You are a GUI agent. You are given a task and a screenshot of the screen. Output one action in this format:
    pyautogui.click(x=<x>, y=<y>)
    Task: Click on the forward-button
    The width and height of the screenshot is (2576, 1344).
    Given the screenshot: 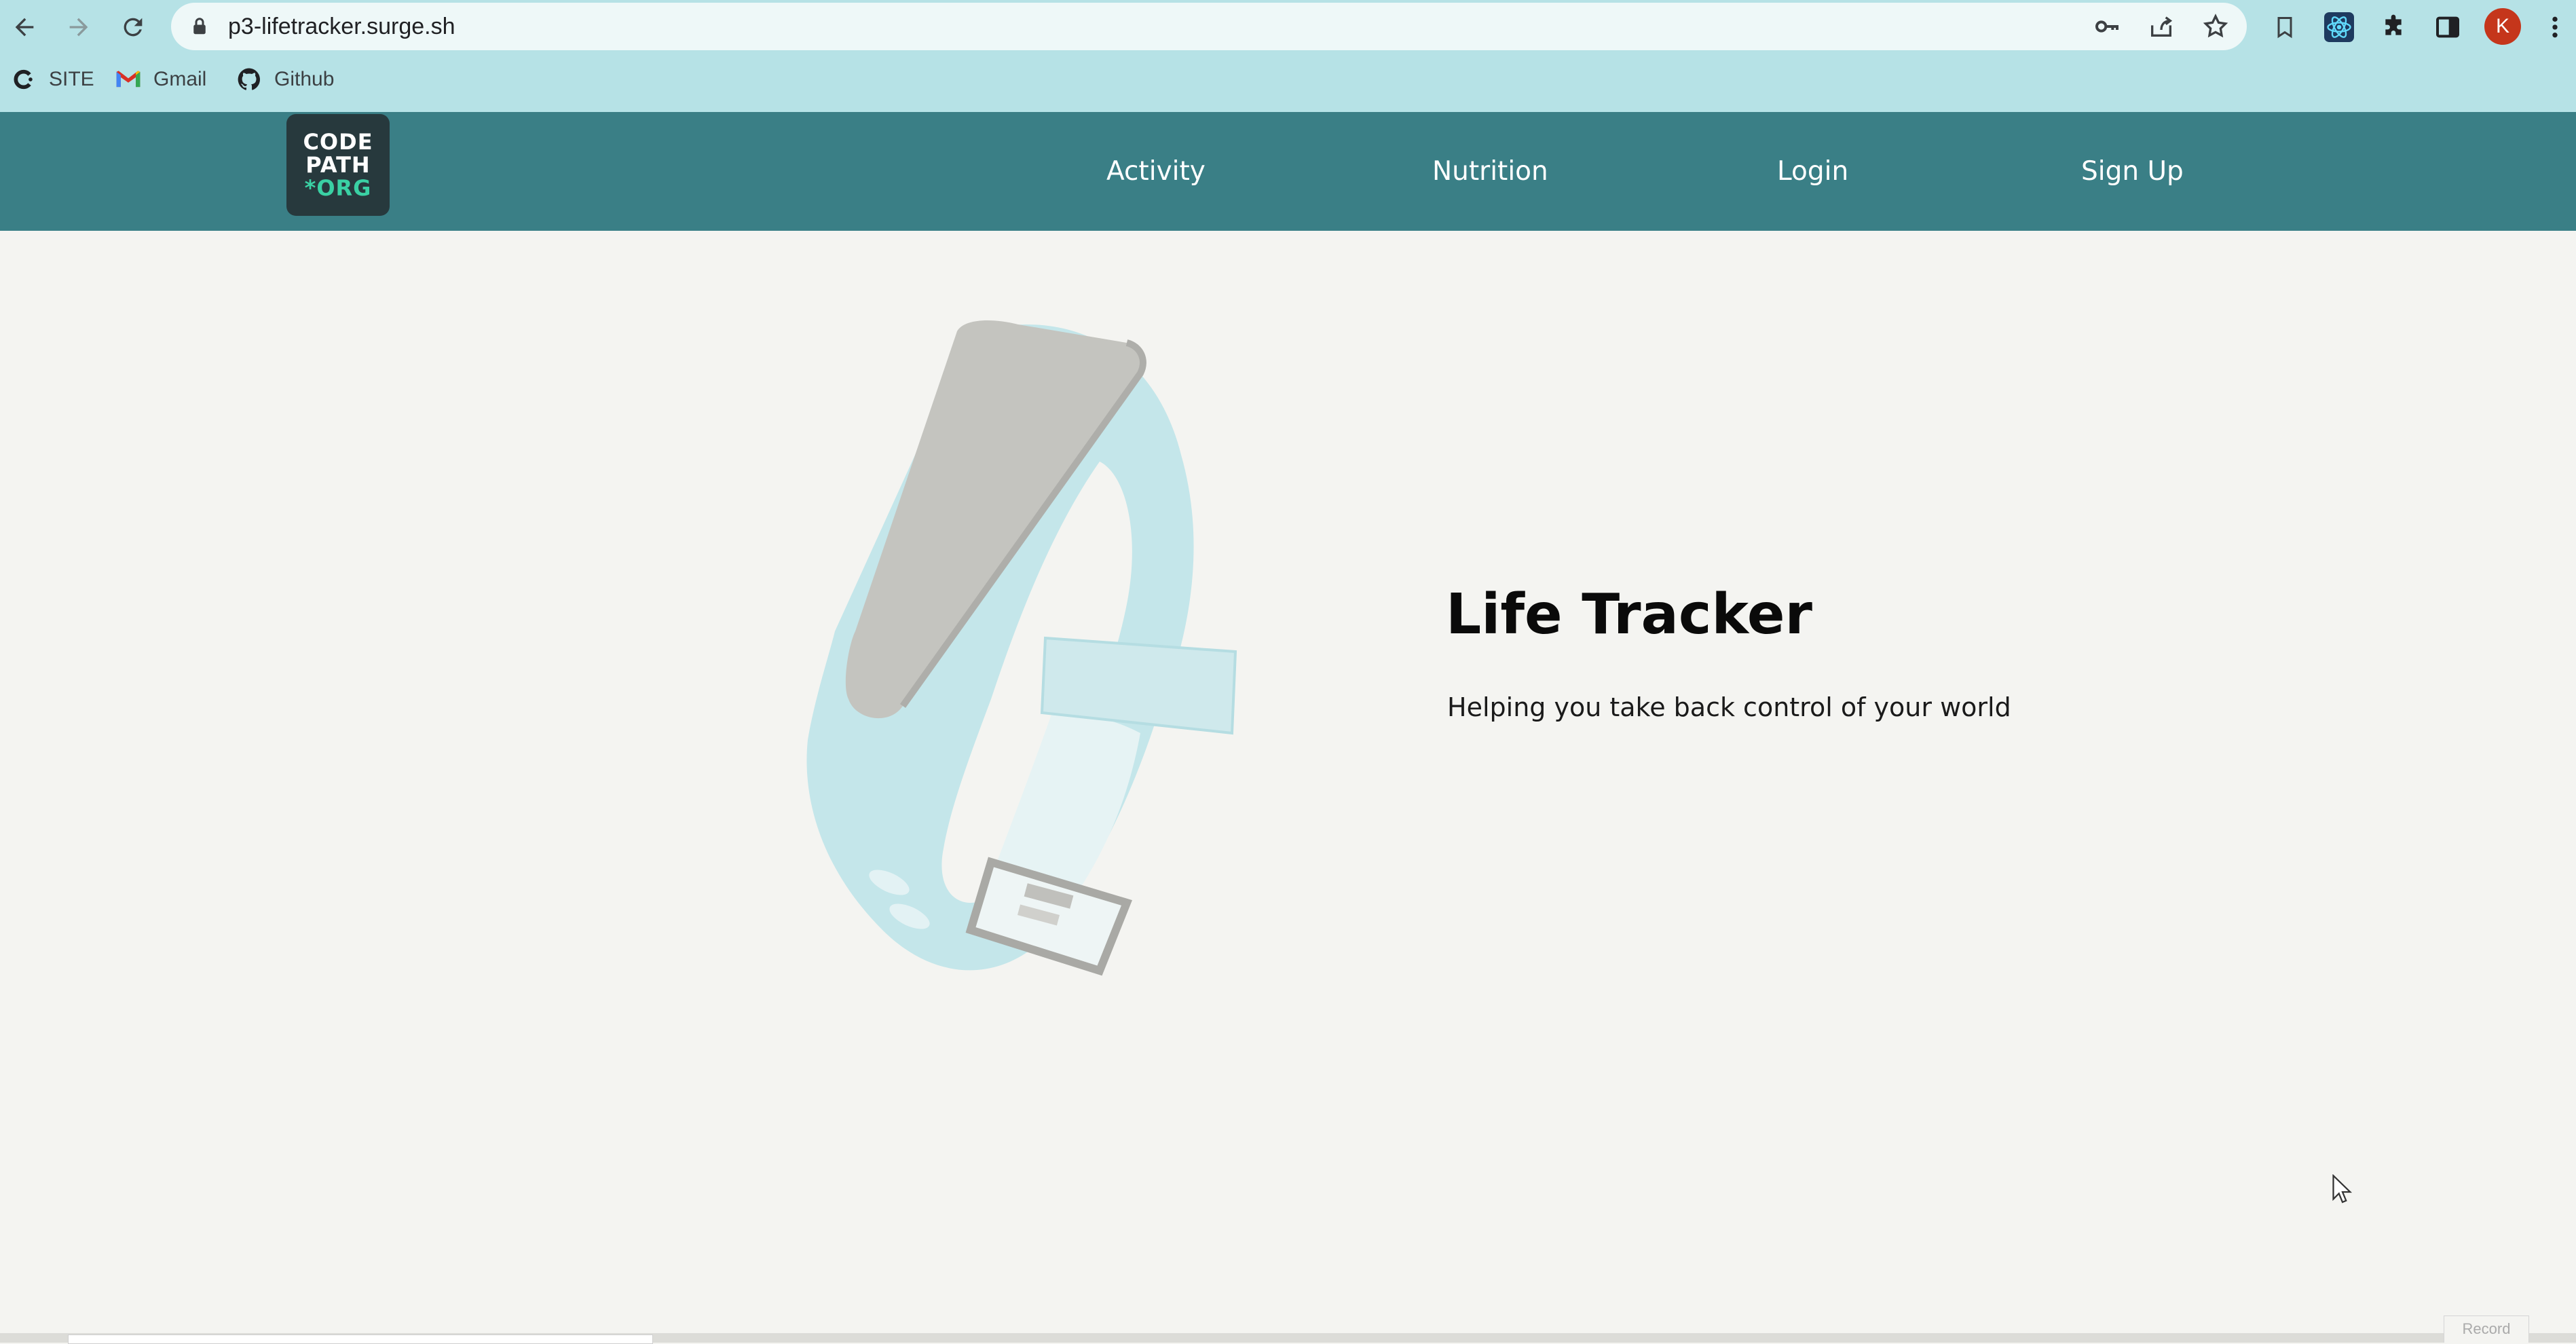 What is the action you would take?
    pyautogui.click(x=78, y=28)
    